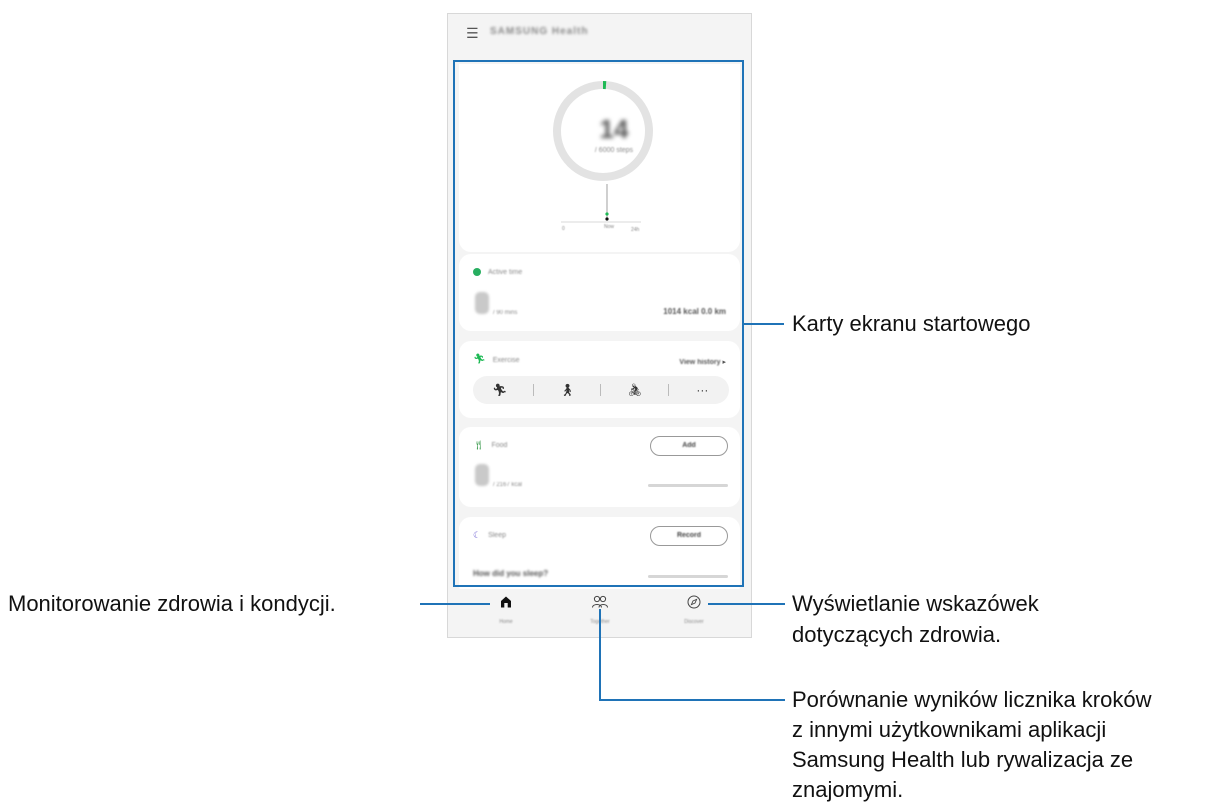 This screenshot has width=1230, height=809. Describe the element at coordinates (600, 601) in the screenshot. I see `people-icon` at that location.